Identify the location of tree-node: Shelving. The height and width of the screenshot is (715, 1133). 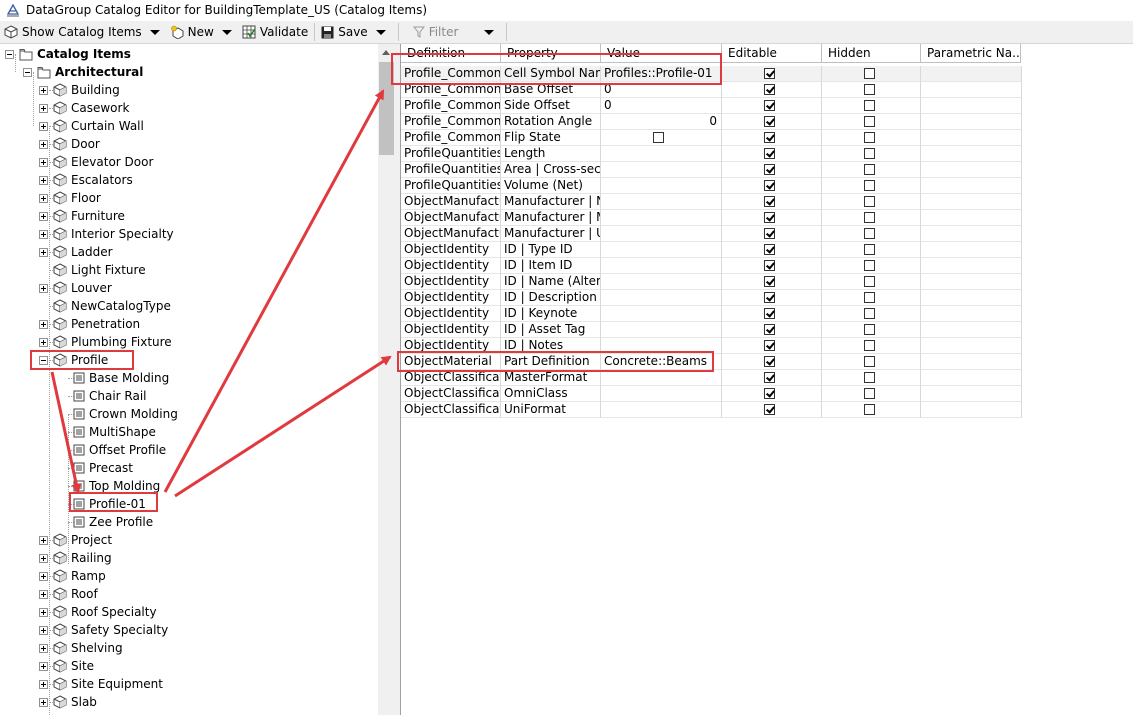
(81, 648).